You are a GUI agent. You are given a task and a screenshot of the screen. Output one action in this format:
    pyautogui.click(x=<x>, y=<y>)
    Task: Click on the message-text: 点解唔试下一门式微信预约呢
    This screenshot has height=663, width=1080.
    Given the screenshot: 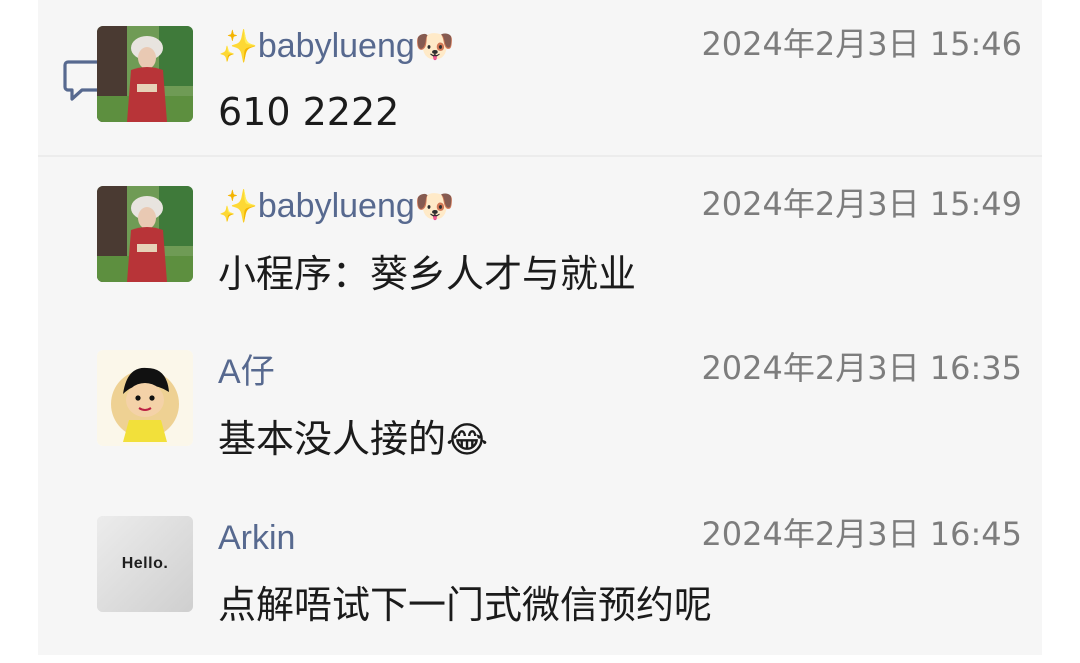 What is the action you would take?
    pyautogui.click(x=465, y=605)
    